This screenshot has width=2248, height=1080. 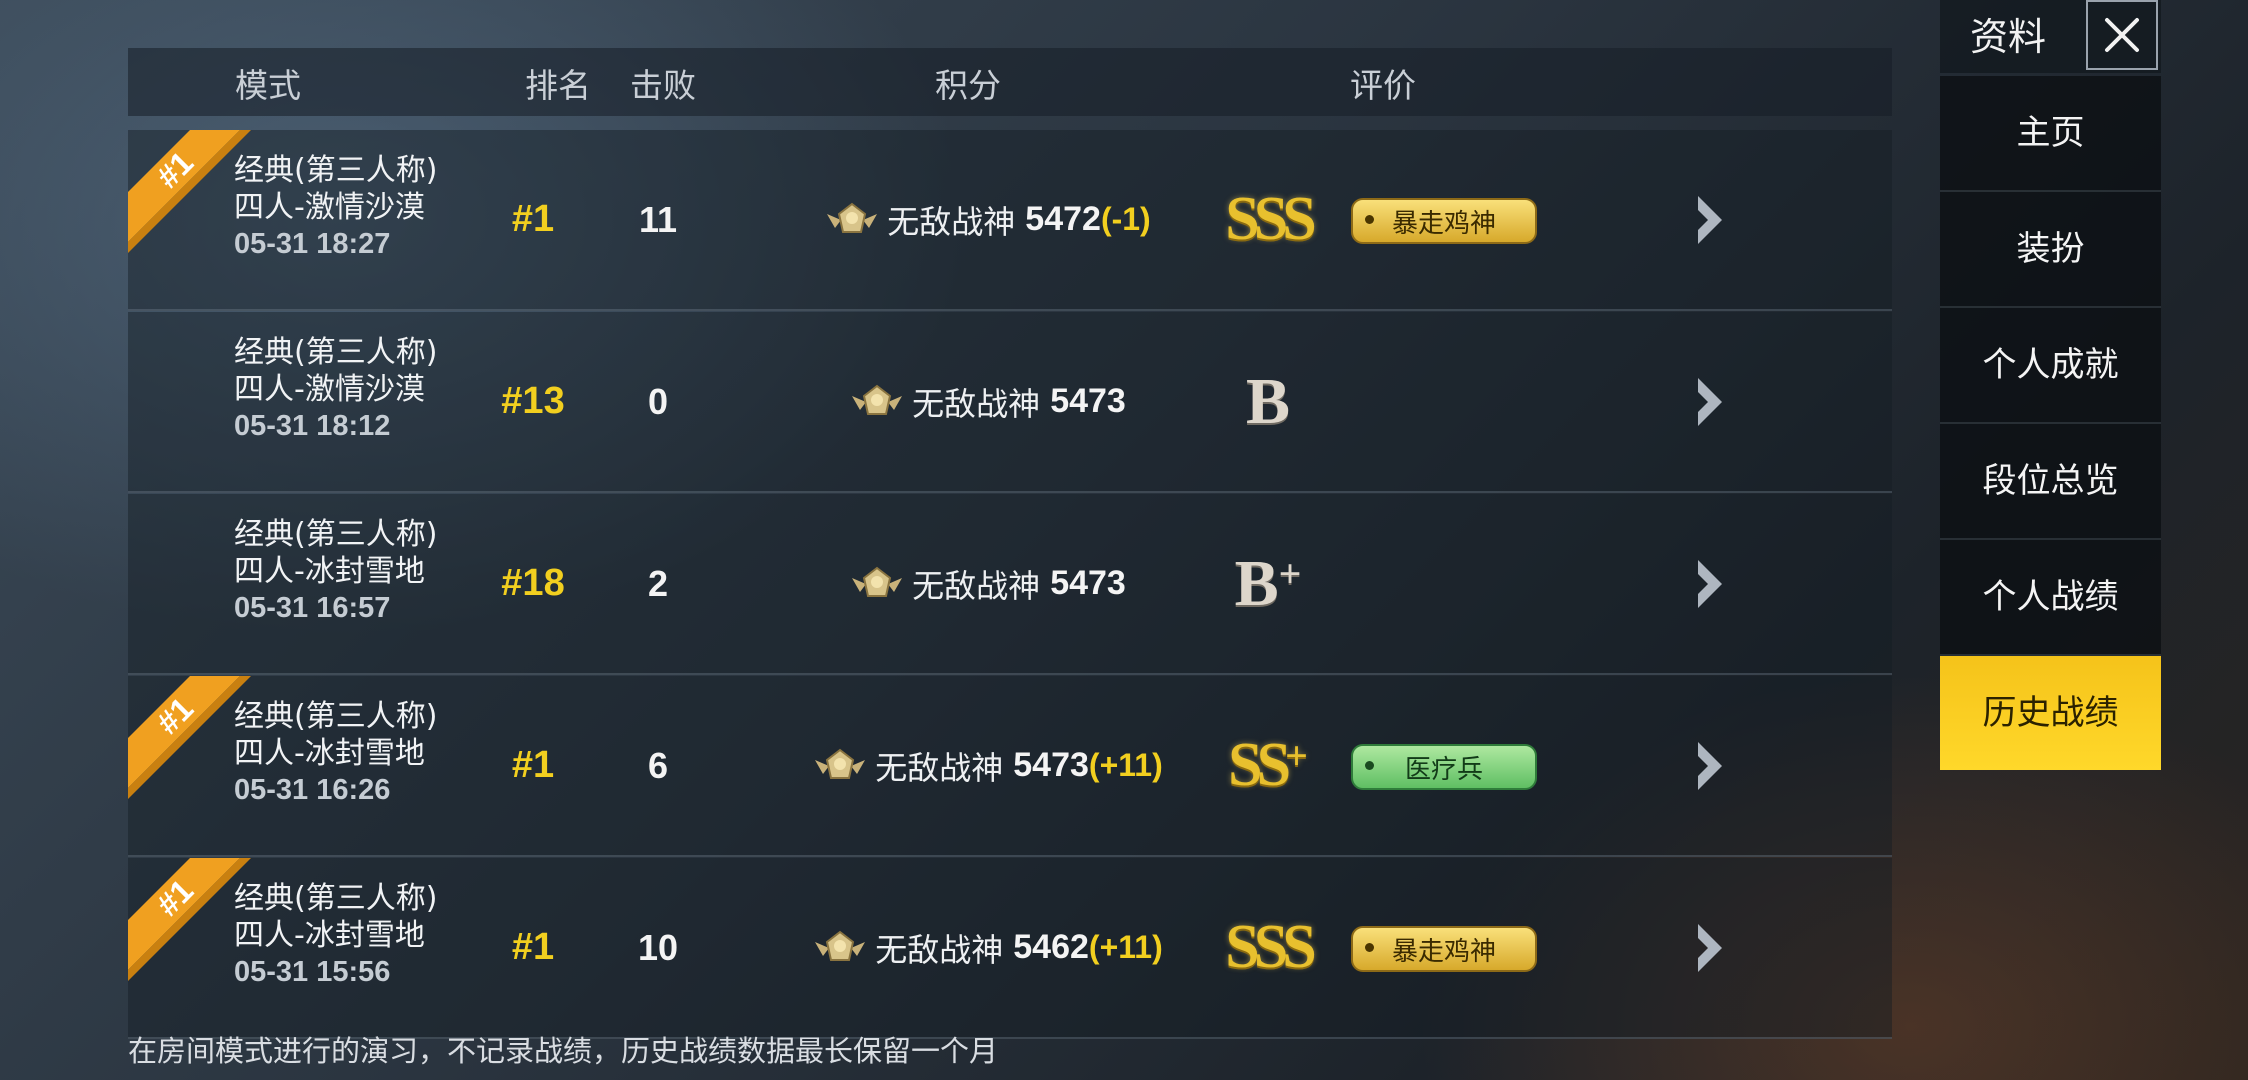 I want to click on match-date: 05-31 16:26, so click(x=312, y=790).